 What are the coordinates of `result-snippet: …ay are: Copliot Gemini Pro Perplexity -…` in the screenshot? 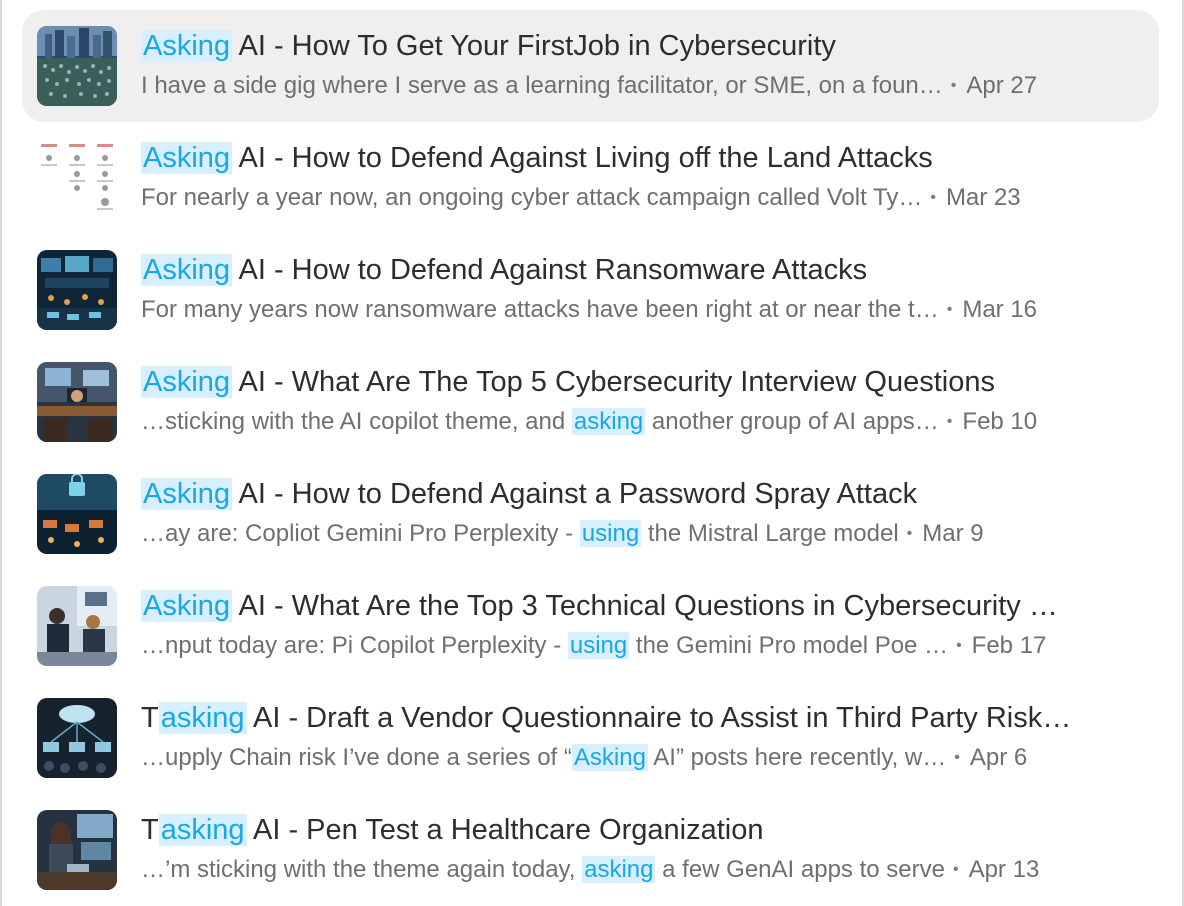 It's located at (520, 533).